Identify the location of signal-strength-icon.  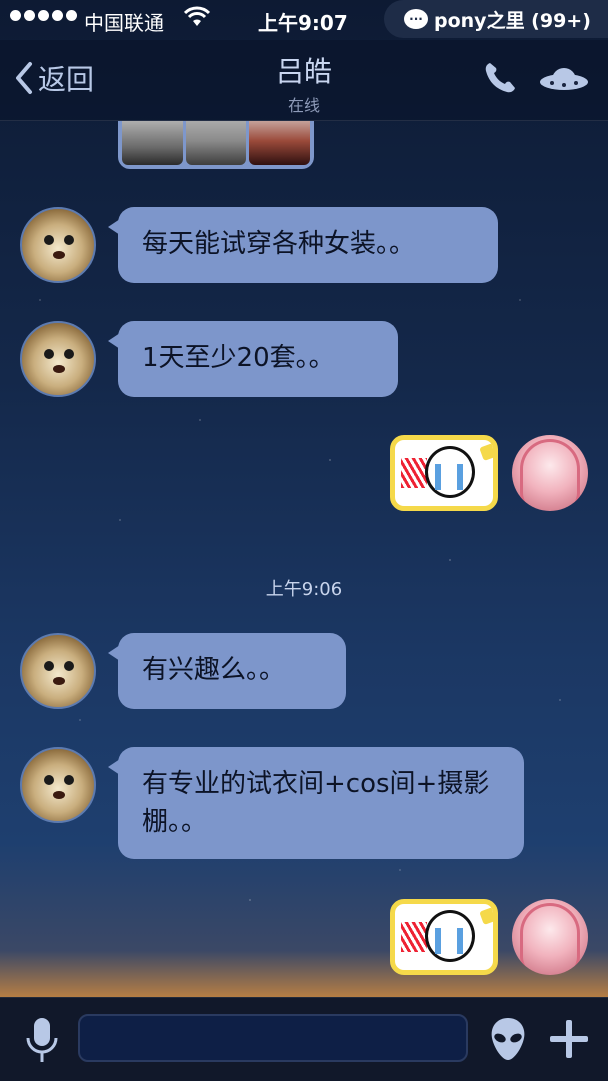
(43, 15).